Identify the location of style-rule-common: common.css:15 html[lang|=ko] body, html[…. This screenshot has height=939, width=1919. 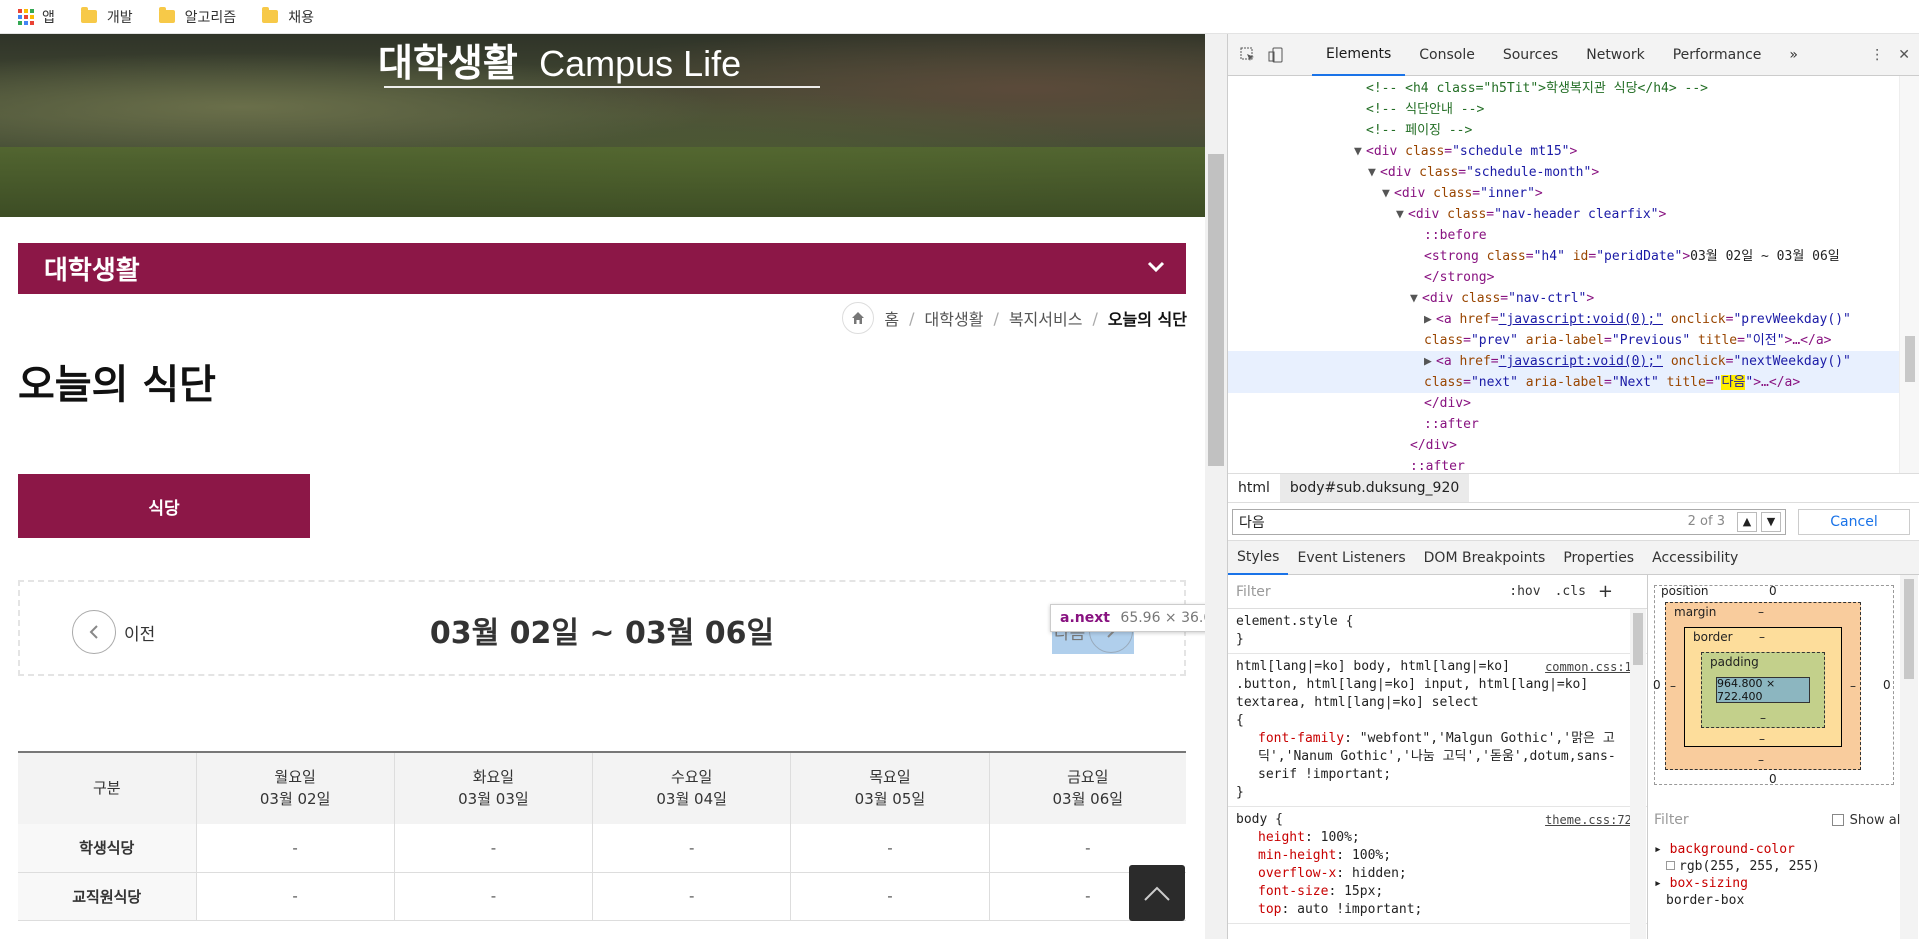
(1437, 730).